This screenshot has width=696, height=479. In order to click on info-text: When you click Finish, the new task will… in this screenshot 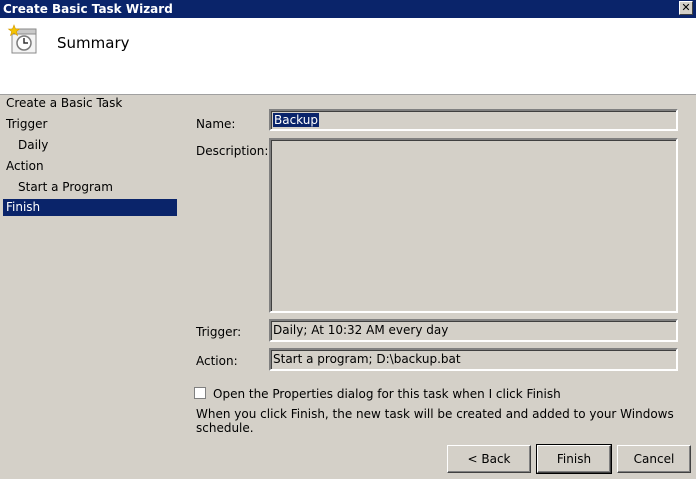, I will do `click(435, 421)`.